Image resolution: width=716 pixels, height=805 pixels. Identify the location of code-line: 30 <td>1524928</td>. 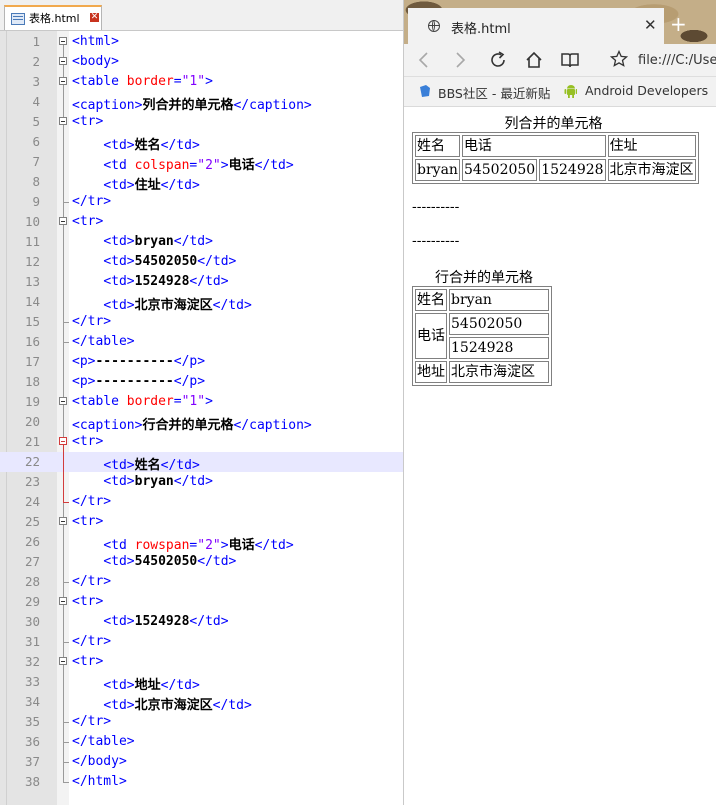
(201, 622).